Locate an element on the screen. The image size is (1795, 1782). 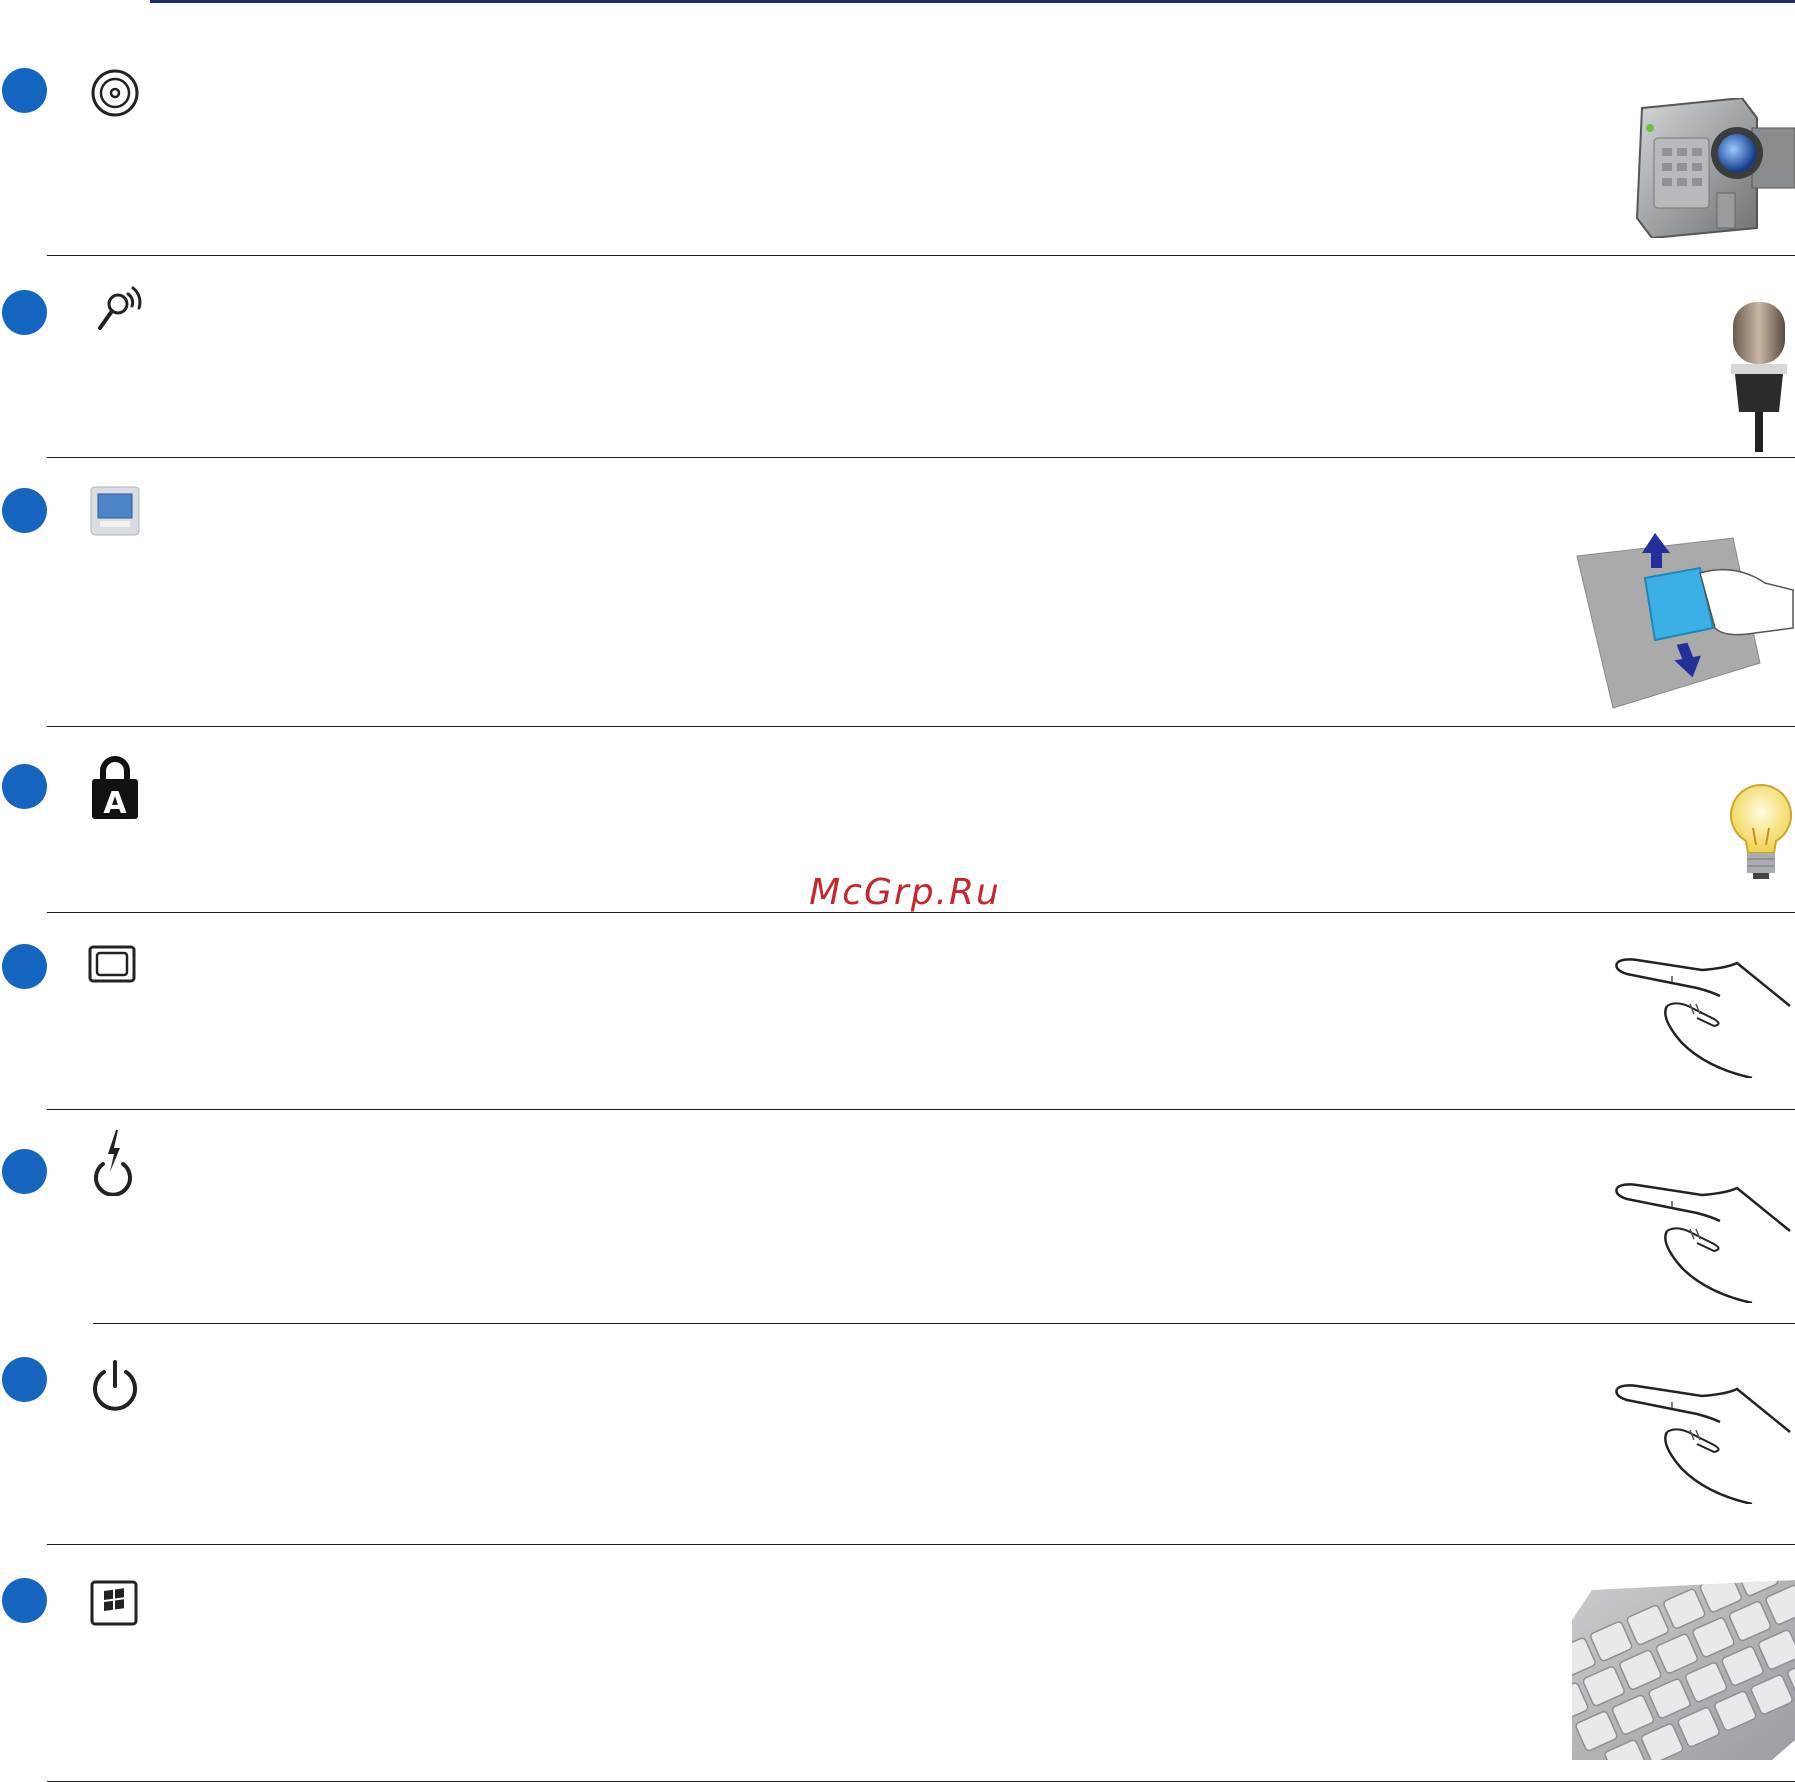
studio-microphone-illustration is located at coordinates (1760, 377).